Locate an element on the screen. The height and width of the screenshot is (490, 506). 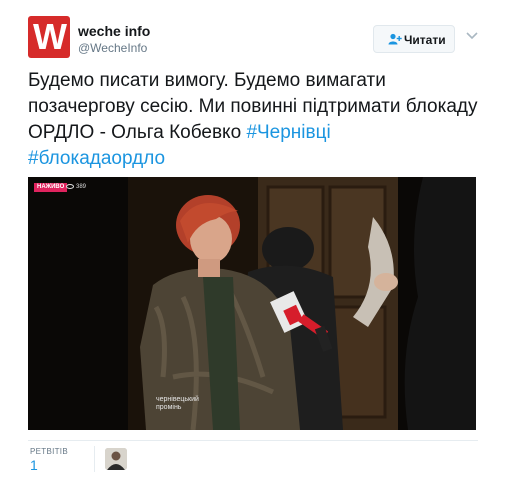
viewer-count-value: 389 is located at coordinates (81, 187).